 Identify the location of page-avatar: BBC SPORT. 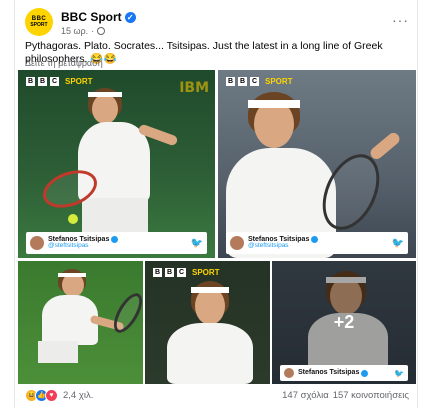
(39, 22).